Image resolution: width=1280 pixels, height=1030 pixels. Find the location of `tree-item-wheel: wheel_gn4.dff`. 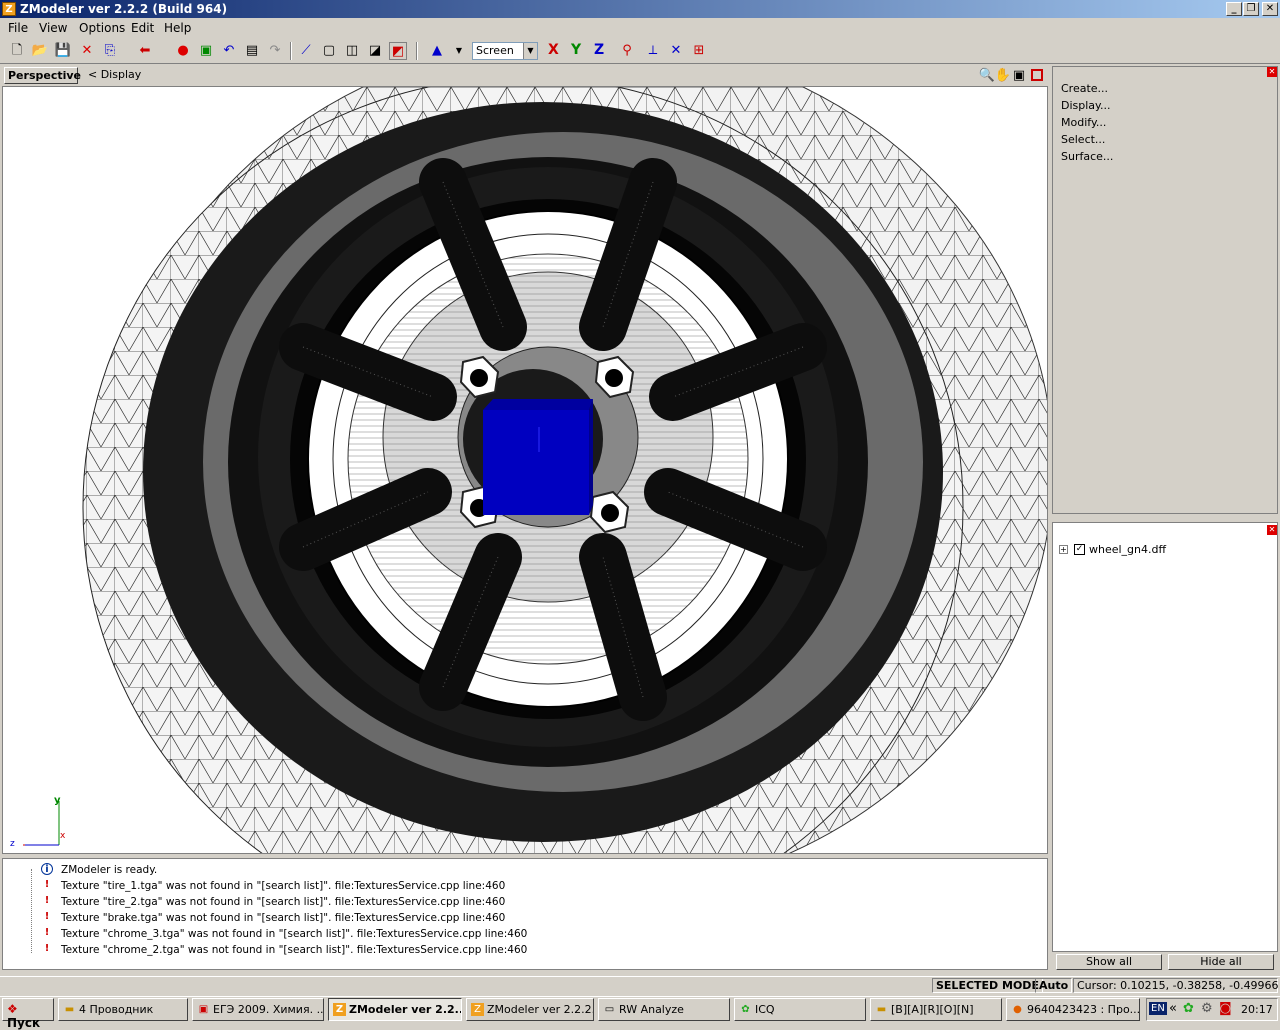

tree-item-wheel: wheel_gn4.dff is located at coordinates (1127, 549).